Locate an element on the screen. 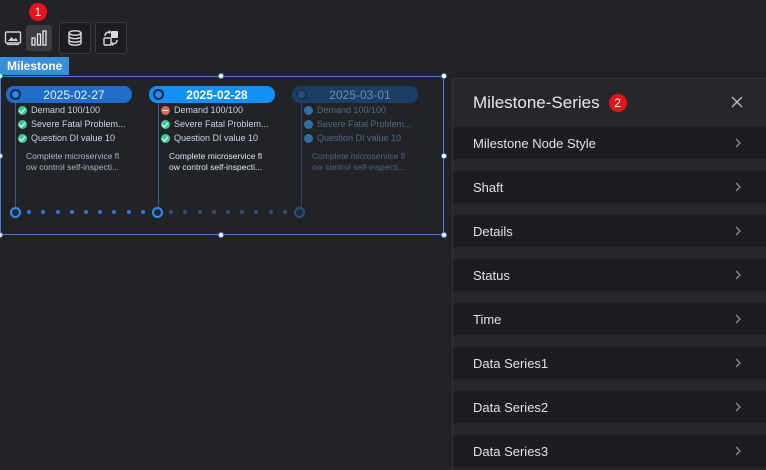 This screenshot has width=766, height=470. milestone-date-pill: 2025-03-01 is located at coordinates (355, 94).